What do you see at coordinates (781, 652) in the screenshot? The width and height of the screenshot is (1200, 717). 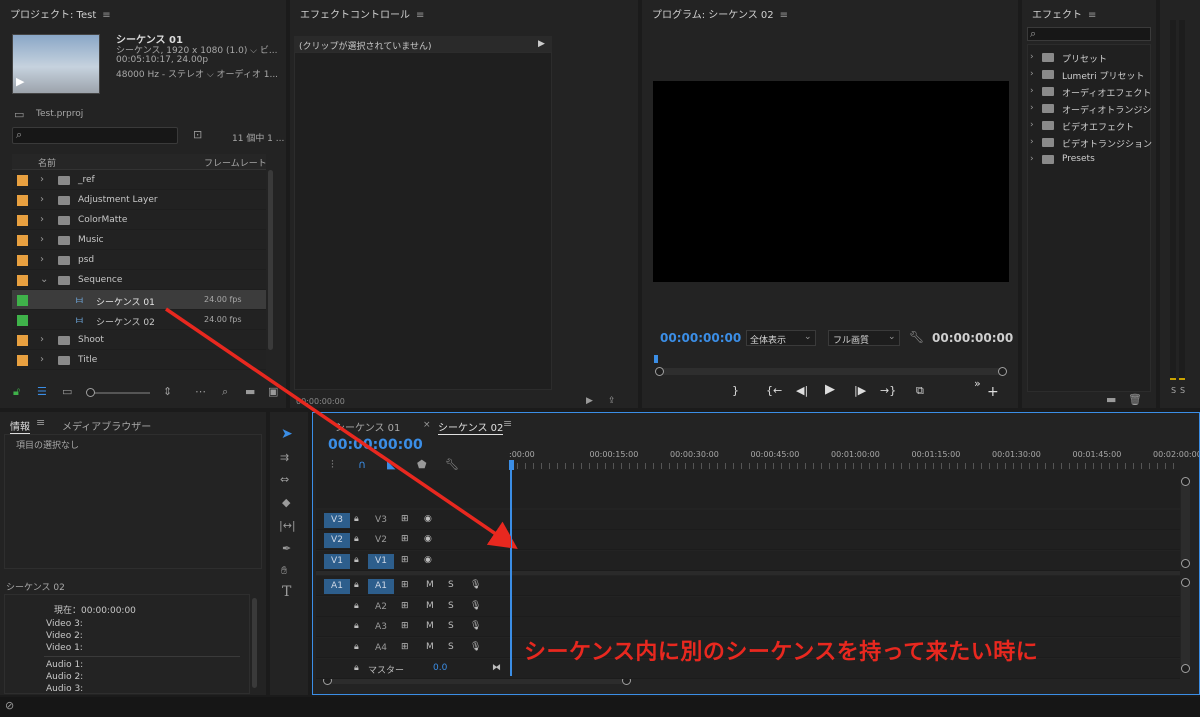 I see `annotation-text: シーケンス内に別のシーケンスを持って来たい時に` at bounding box center [781, 652].